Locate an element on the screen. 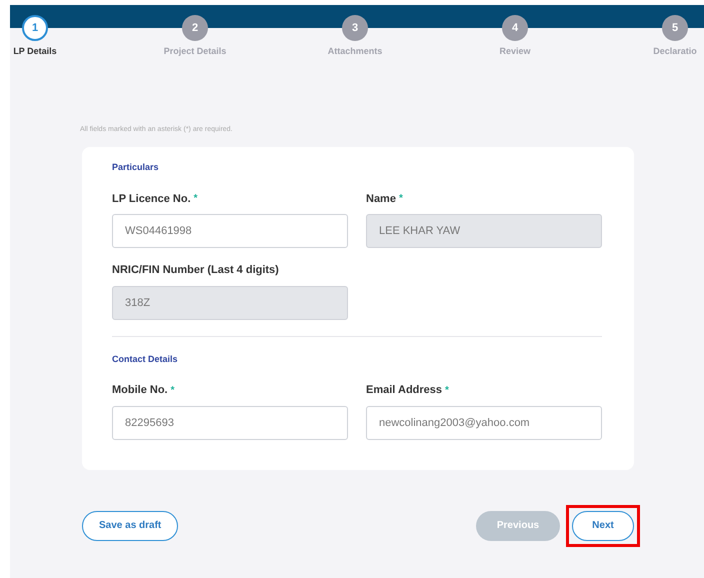 Image resolution: width=704 pixels, height=578 pixels. field-label: Email Address is located at coordinates (404, 390).